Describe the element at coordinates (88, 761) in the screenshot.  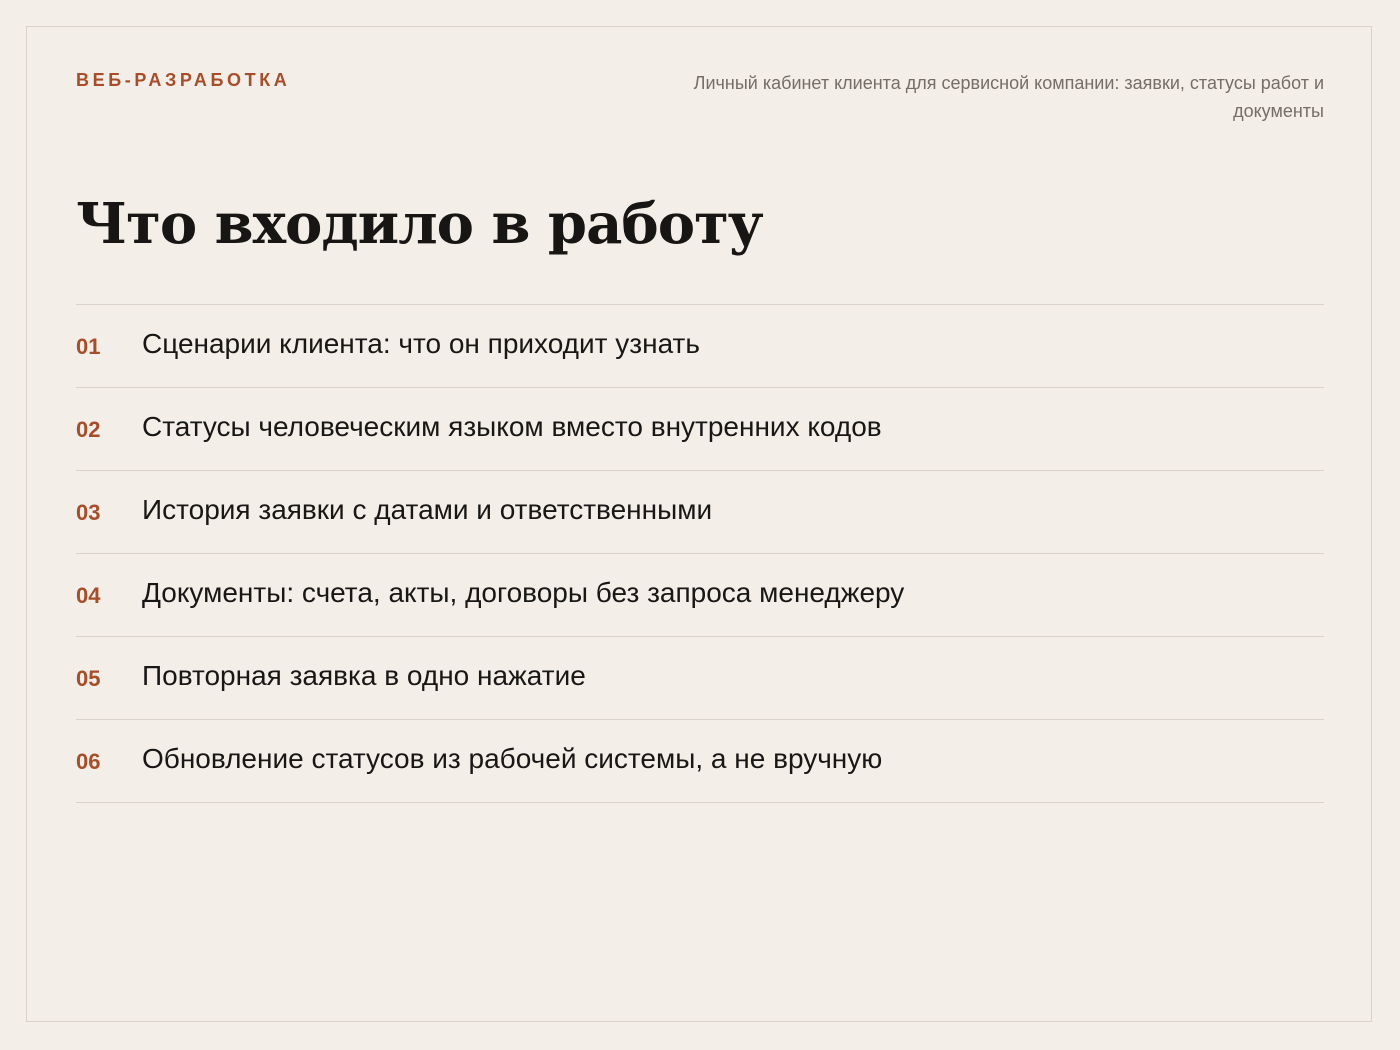
I see `item-number: 06` at that location.